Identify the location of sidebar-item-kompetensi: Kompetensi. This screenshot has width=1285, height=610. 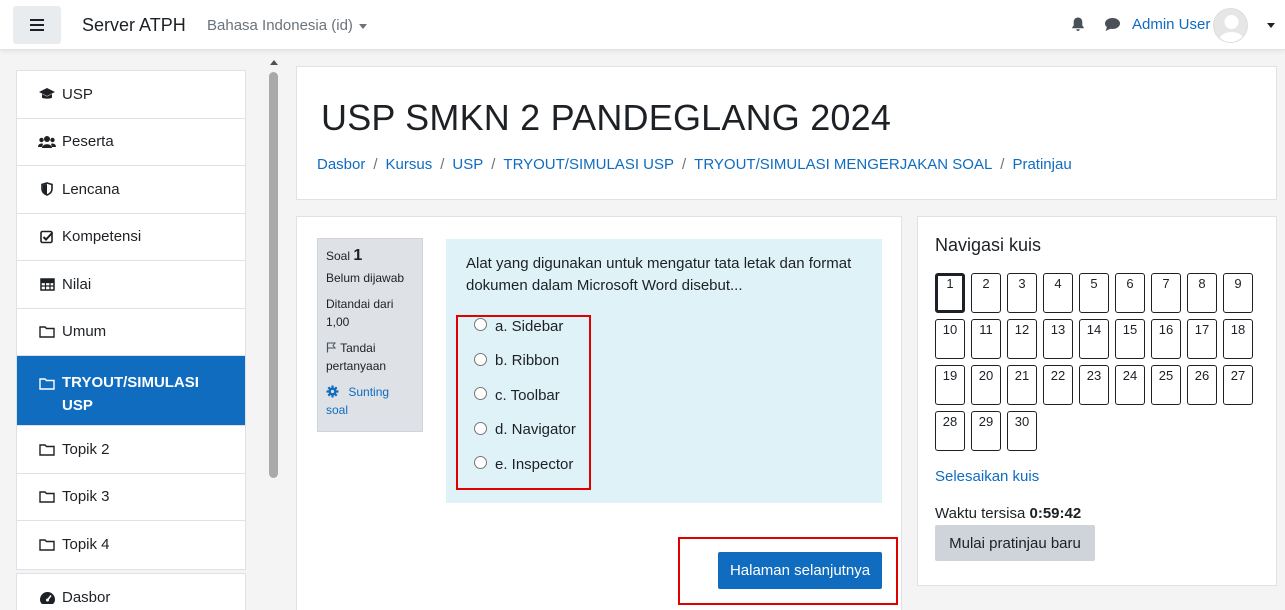
(131, 237).